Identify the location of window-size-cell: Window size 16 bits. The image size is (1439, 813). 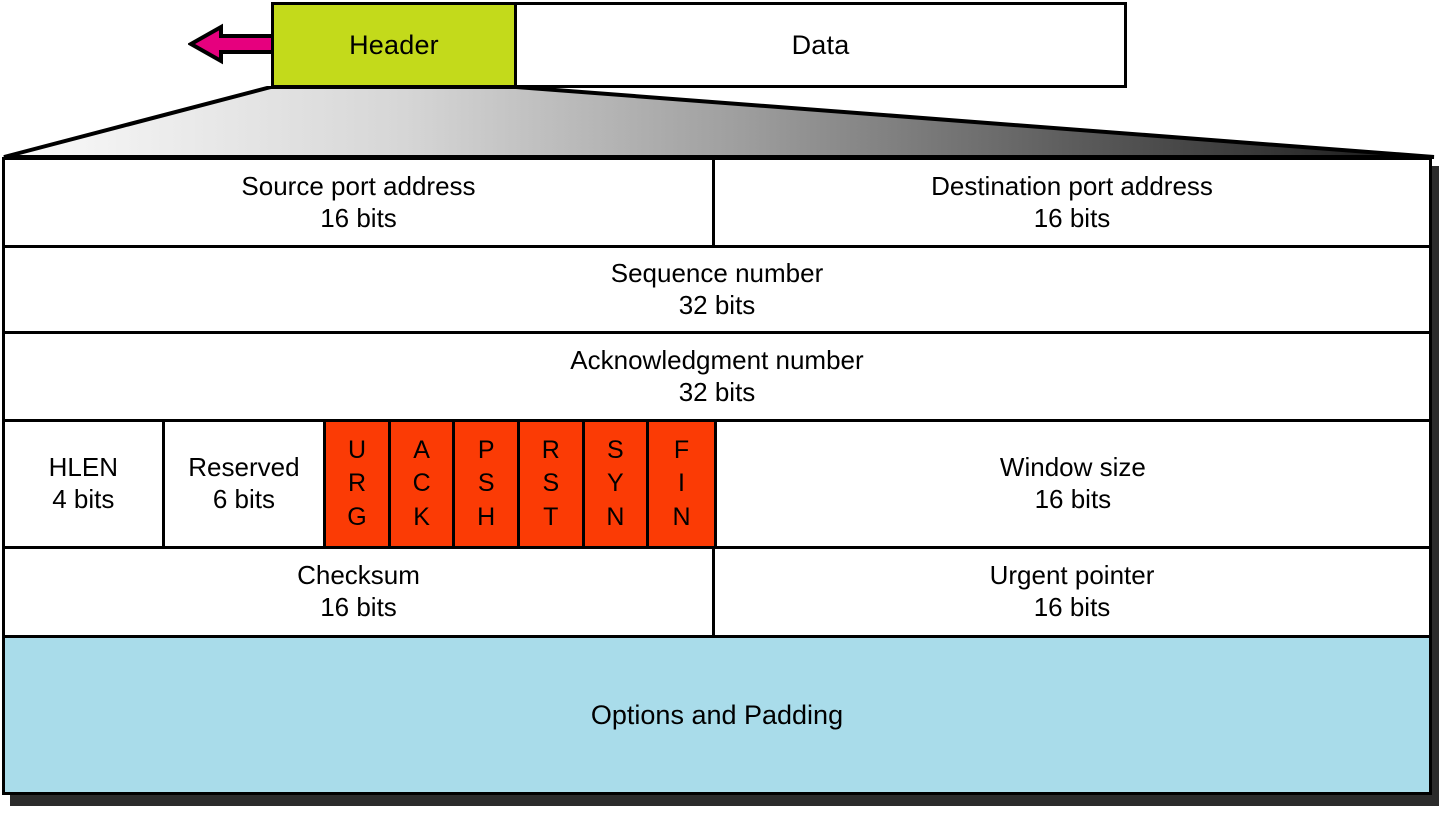
(1072, 484).